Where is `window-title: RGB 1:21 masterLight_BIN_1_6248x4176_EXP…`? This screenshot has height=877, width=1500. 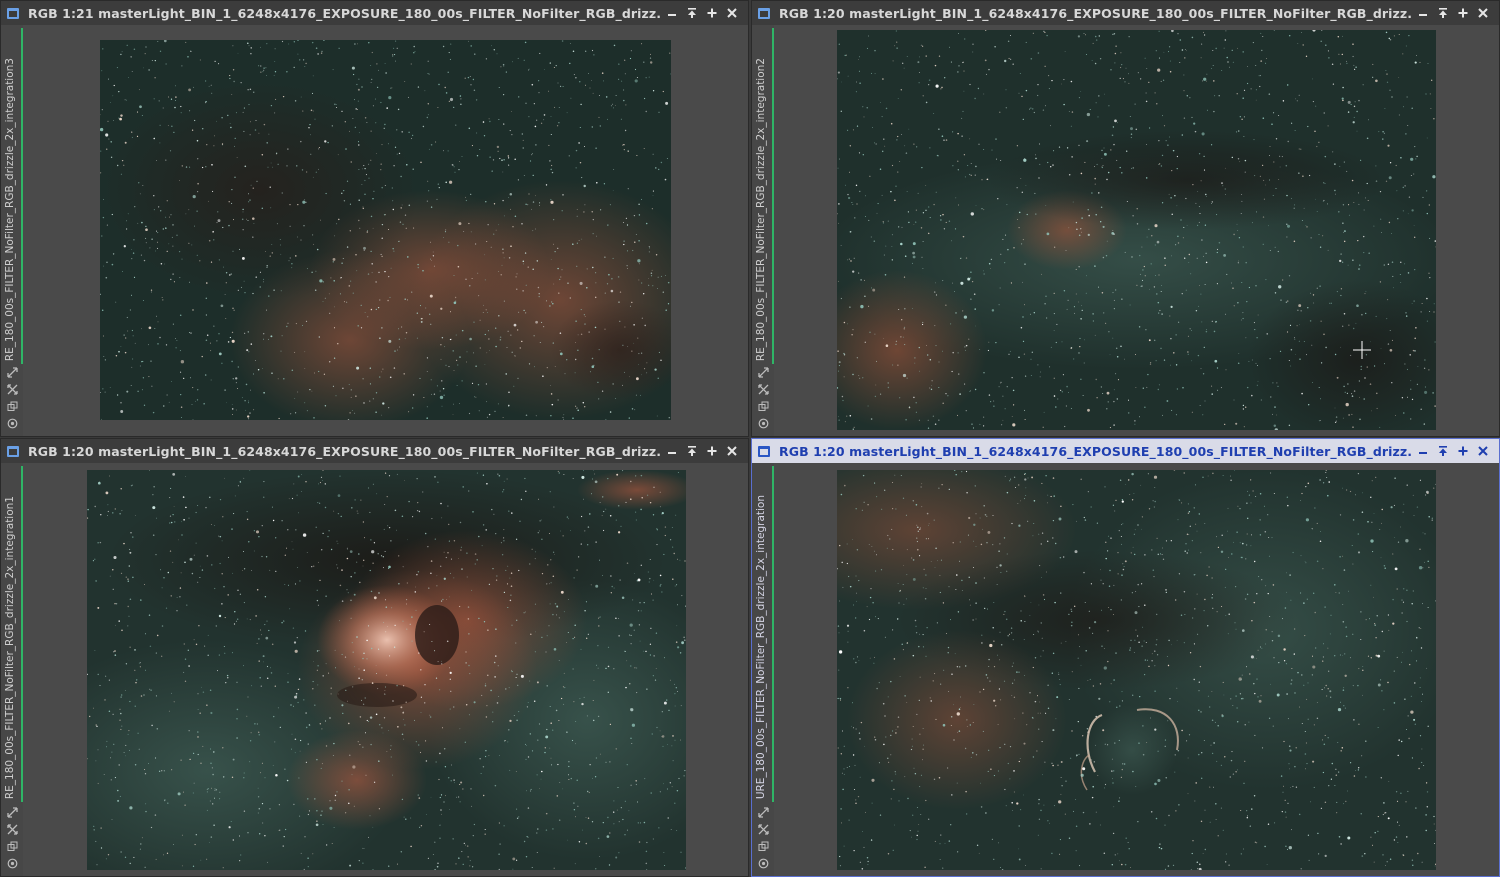
window-title: RGB 1:21 masterLight_BIN_1_6248x4176_EXP… is located at coordinates (345, 13).